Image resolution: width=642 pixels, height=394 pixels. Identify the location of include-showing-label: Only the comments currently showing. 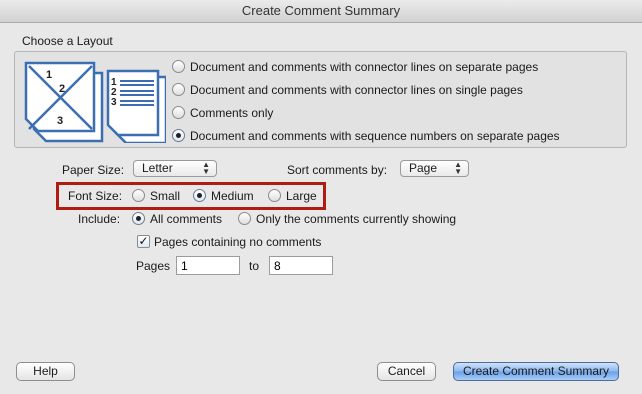
(356, 219).